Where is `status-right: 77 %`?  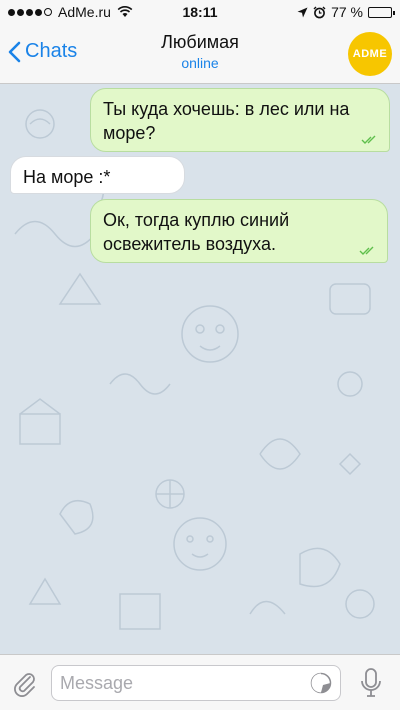
status-right: 77 % is located at coordinates (346, 12).